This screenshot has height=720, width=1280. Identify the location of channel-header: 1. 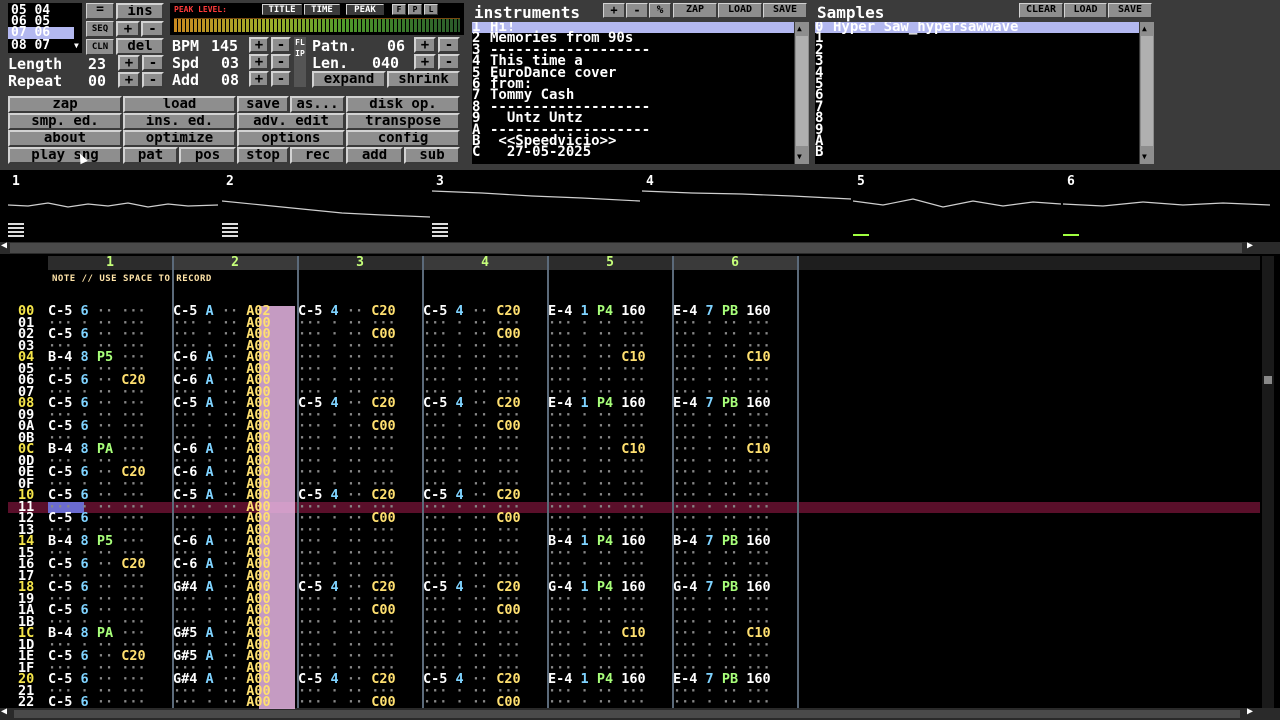
(110, 263).